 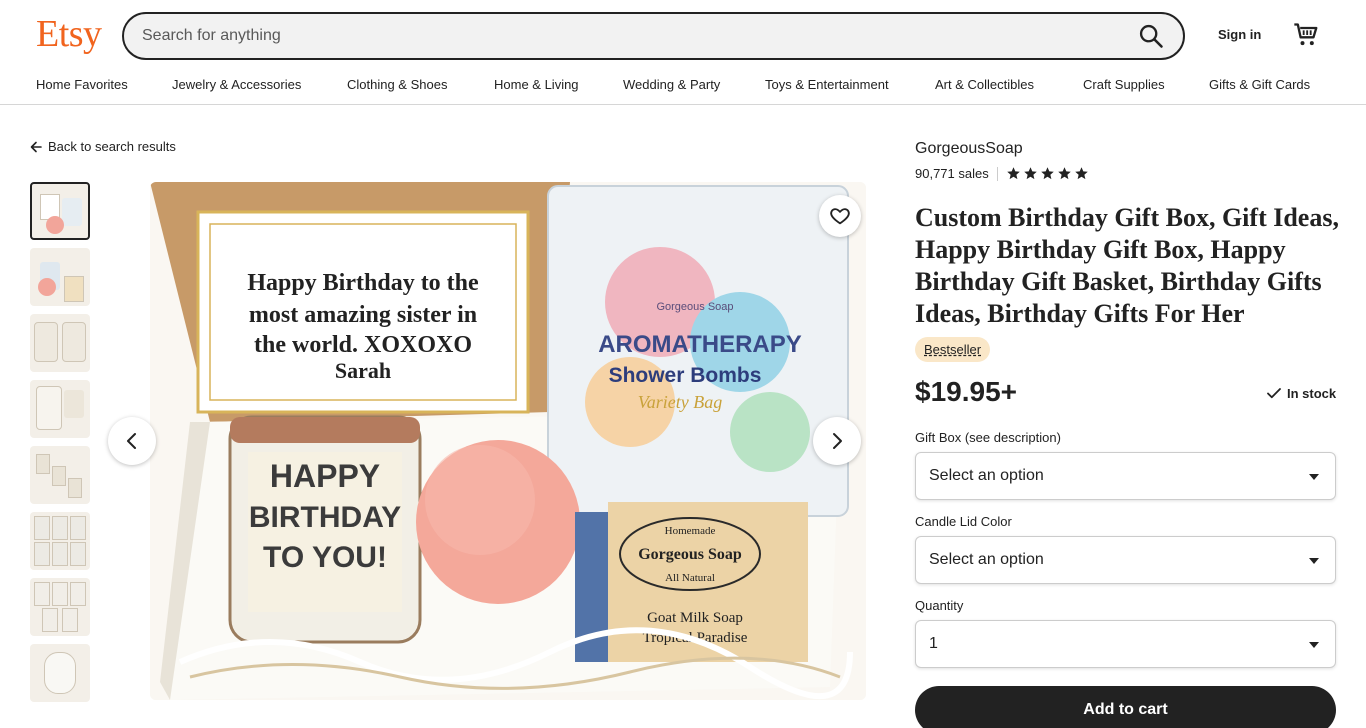 What do you see at coordinates (695, 618) in the screenshot?
I see `soap-line-4: Goat Milk Soap` at bounding box center [695, 618].